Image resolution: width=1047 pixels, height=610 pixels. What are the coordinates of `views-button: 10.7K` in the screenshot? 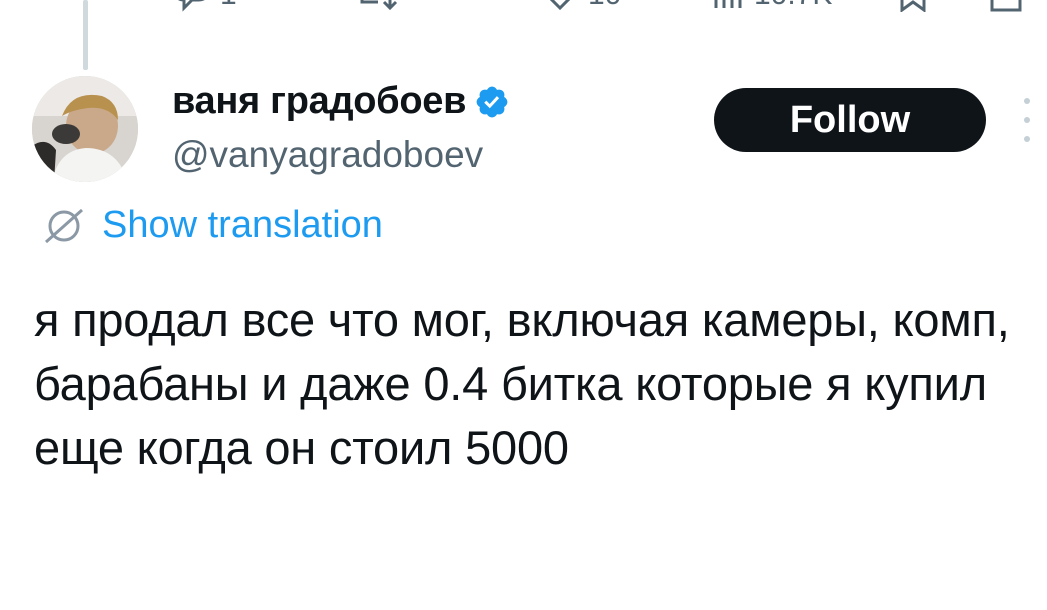 It's located at (771, 6).